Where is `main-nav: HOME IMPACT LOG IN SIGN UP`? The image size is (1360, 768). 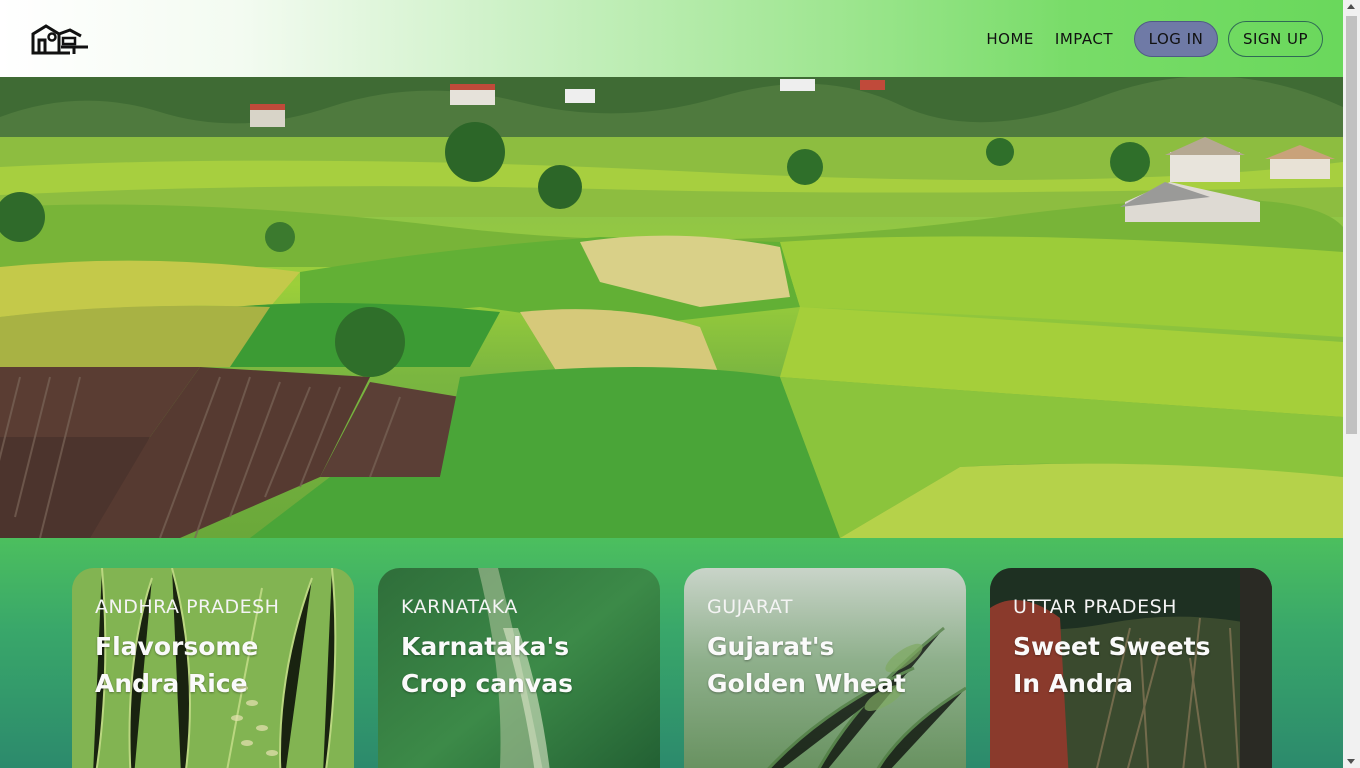
main-nav: HOME IMPACT LOG IN SIGN UP is located at coordinates (1154, 38).